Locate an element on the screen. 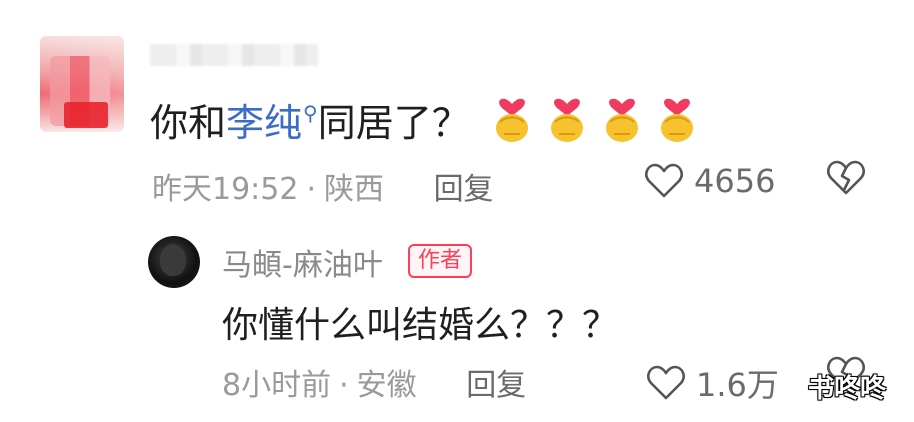 The image size is (914, 422). broken-heart-icon is located at coordinates (846, 177).